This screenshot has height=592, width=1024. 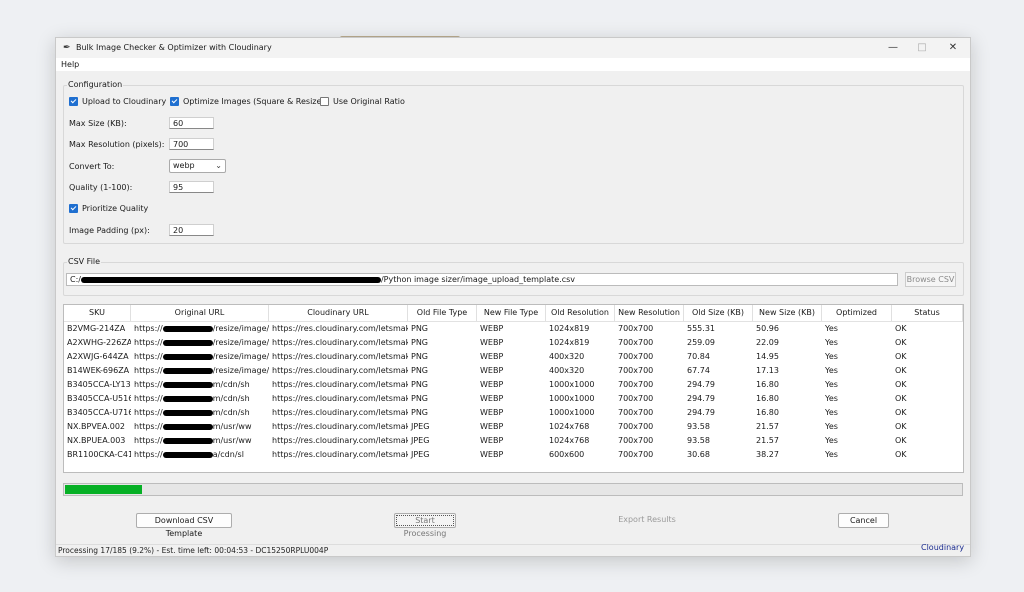 I want to click on max-resolution-input: 700, so click(x=191, y=144).